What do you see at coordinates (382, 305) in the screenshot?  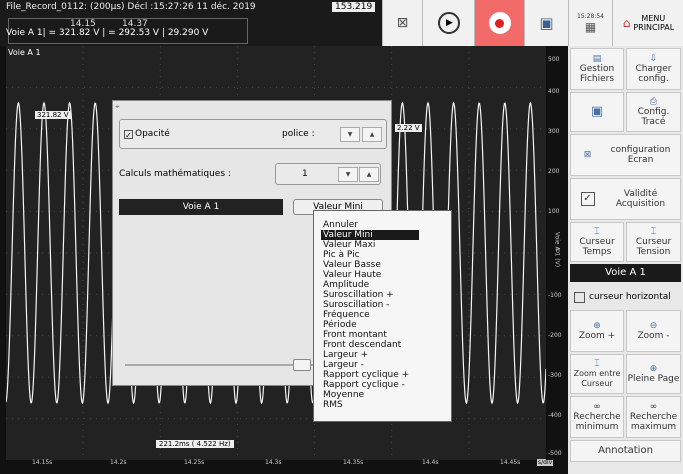 I see `menu-item: Suroscillation -` at bounding box center [382, 305].